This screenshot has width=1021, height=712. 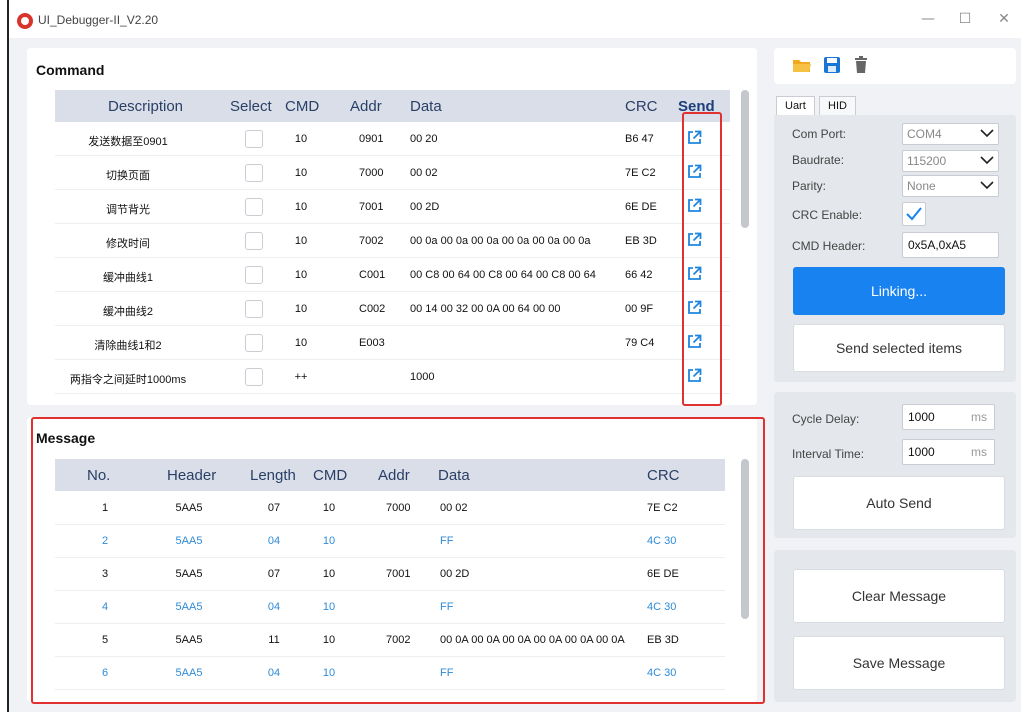 I want to click on message-title: Message, so click(x=66, y=438).